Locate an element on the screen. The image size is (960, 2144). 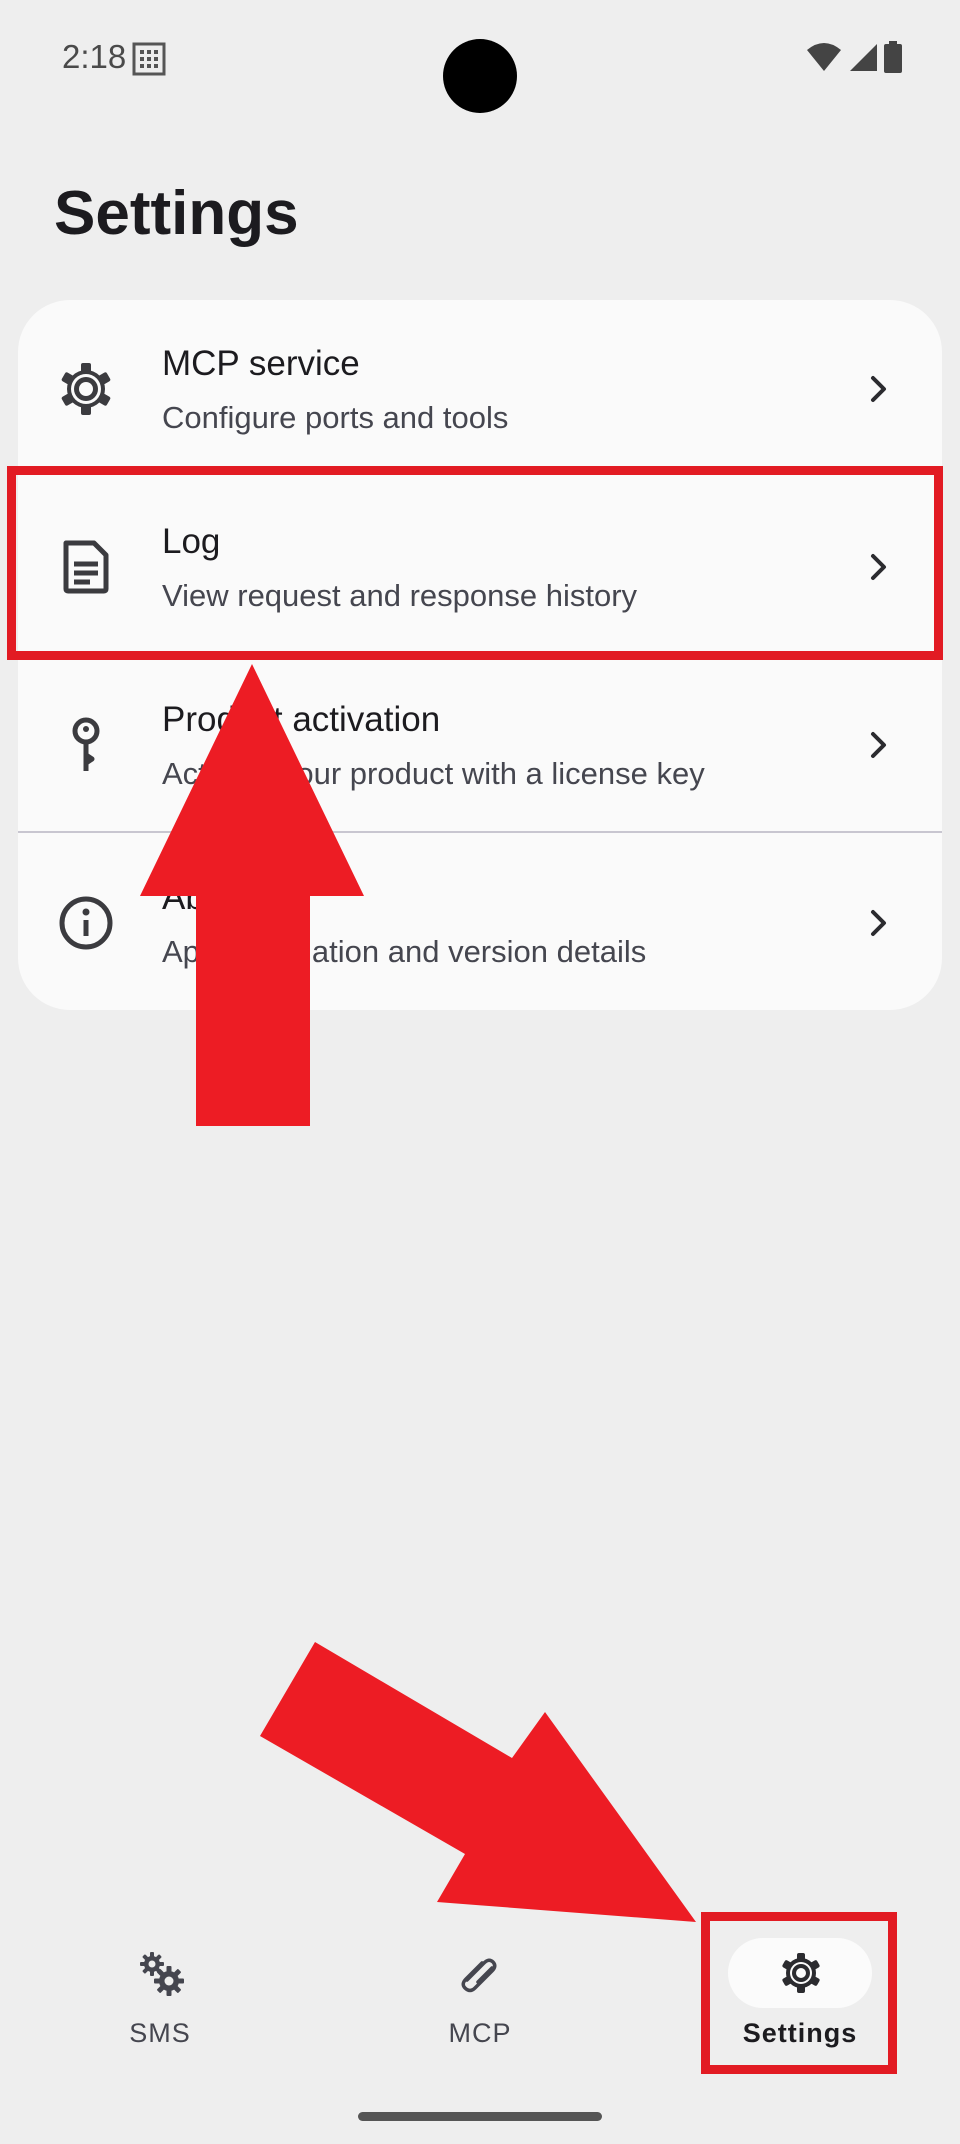
settings-item-subtitle: Configure ports and tools is located at coordinates (335, 417).